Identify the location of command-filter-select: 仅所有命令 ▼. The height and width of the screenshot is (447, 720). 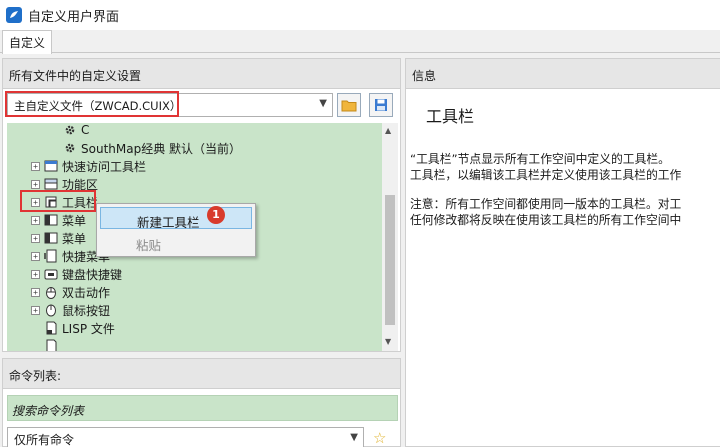
(185, 437).